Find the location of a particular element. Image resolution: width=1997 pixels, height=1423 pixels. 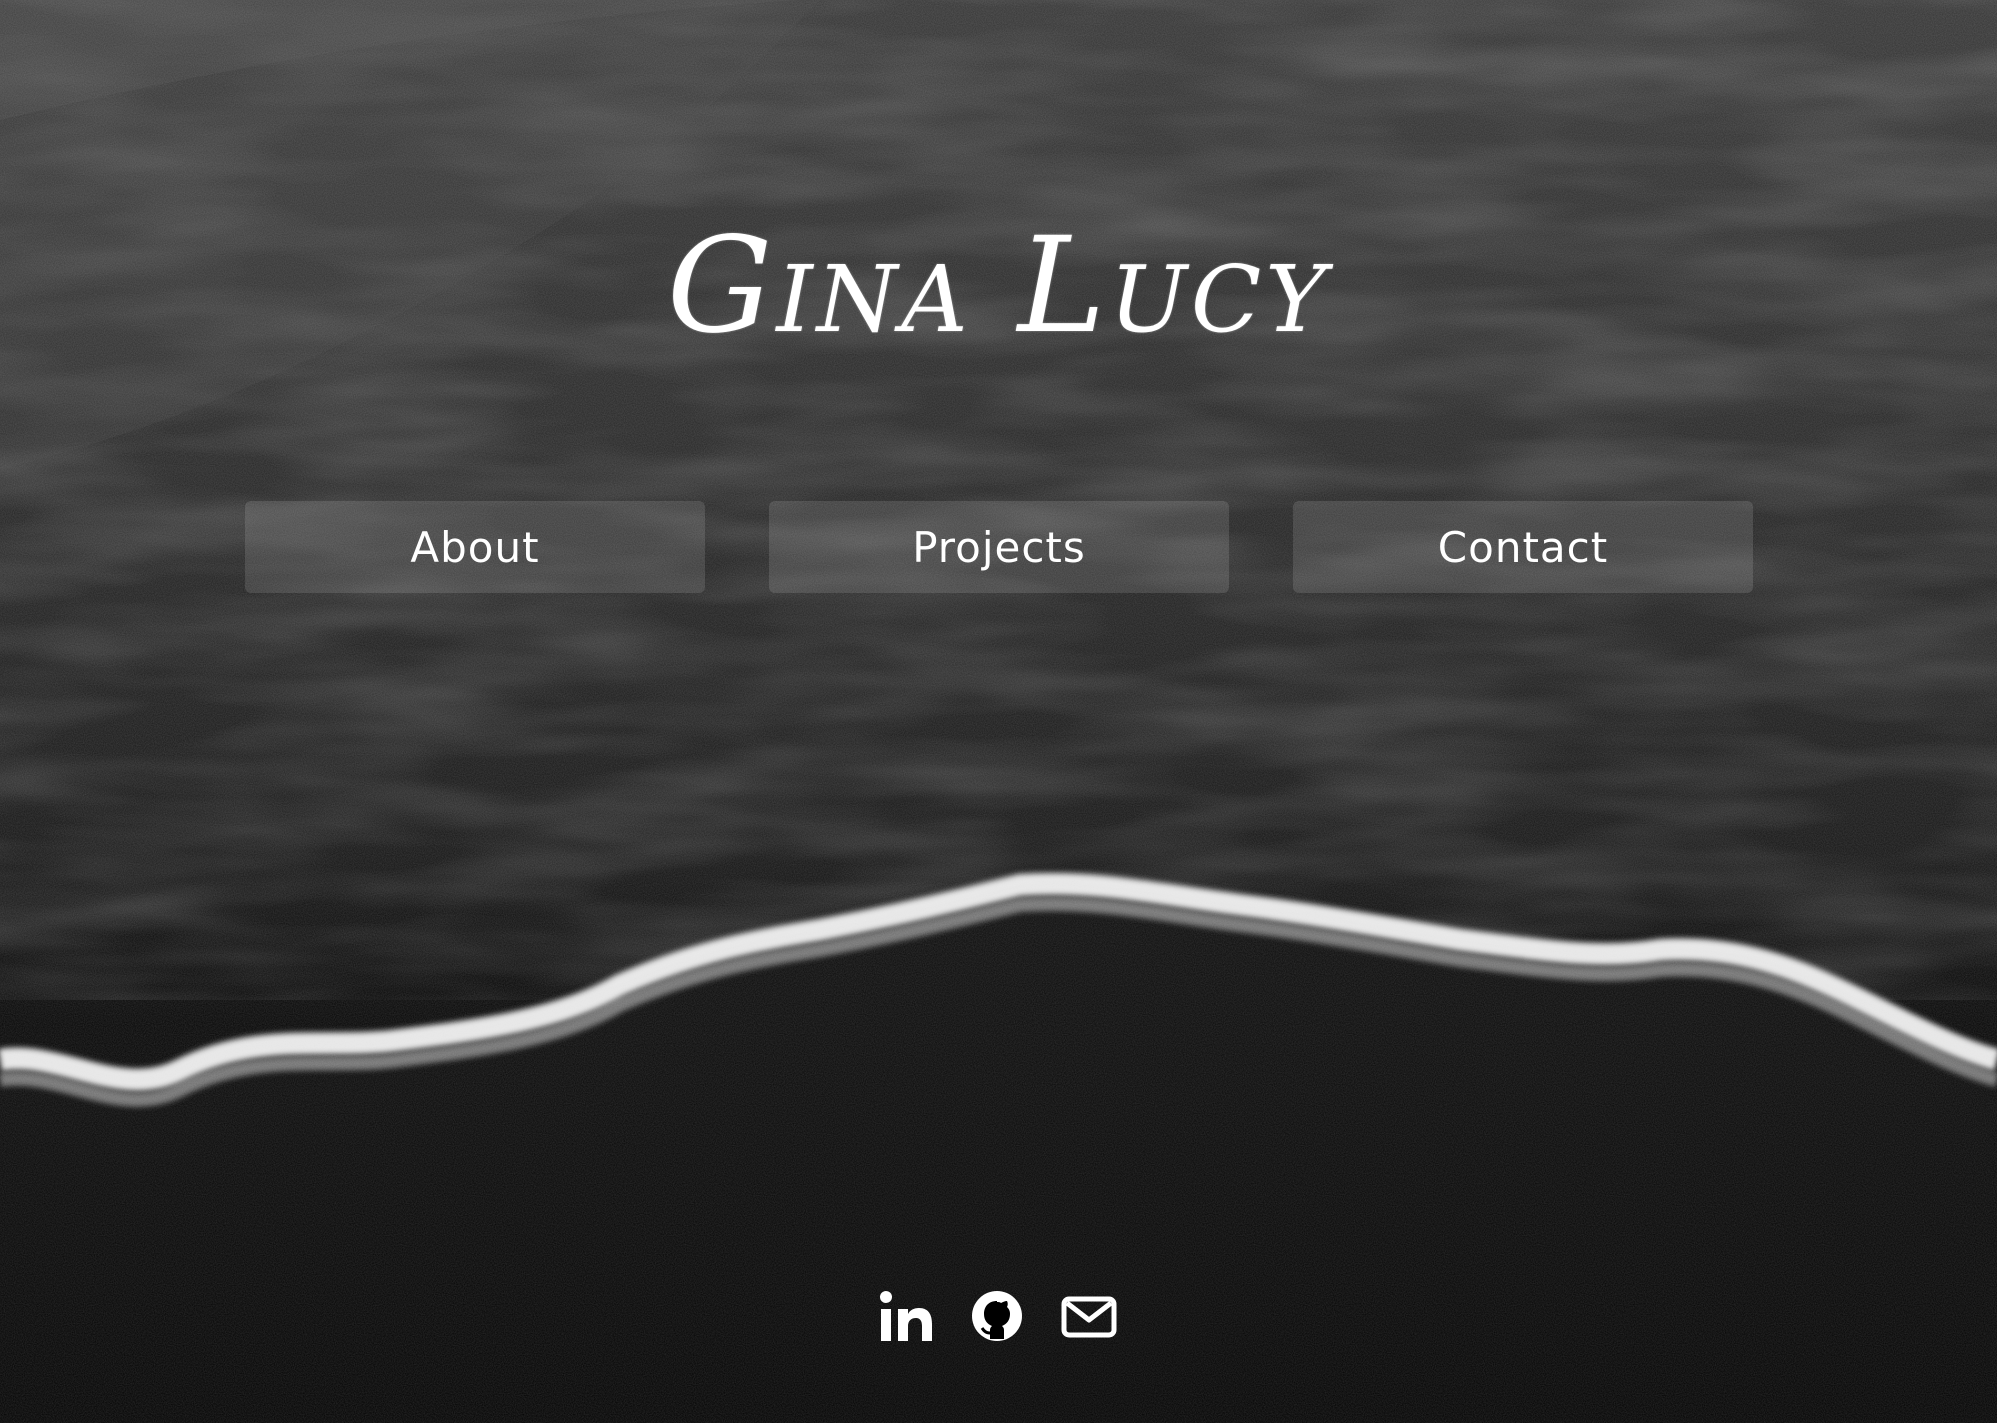

linkedin-icon is located at coordinates (907, 1316).